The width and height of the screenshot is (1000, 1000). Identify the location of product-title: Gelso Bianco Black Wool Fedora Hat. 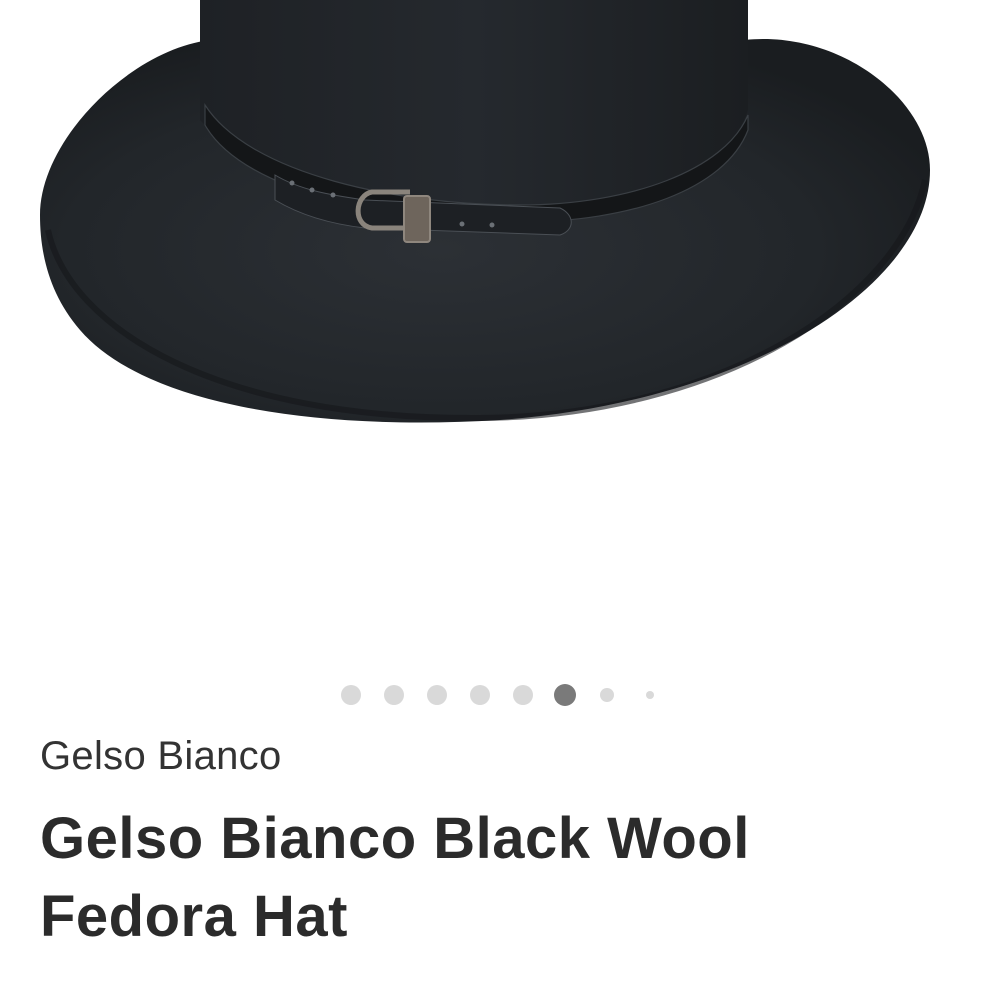
(395, 877).